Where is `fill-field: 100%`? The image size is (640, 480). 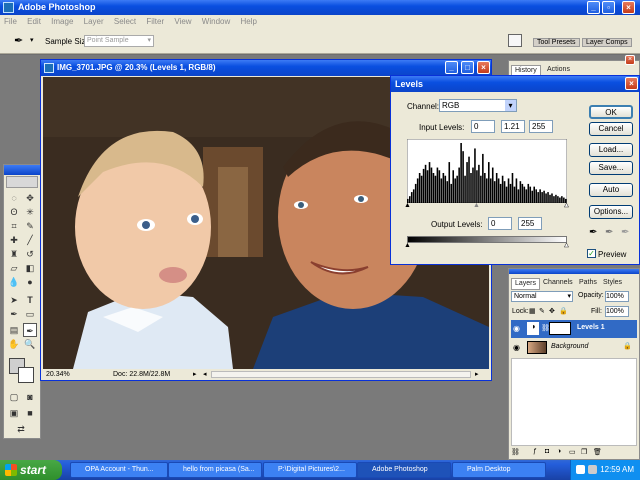
fill-field: 100% is located at coordinates (617, 311).